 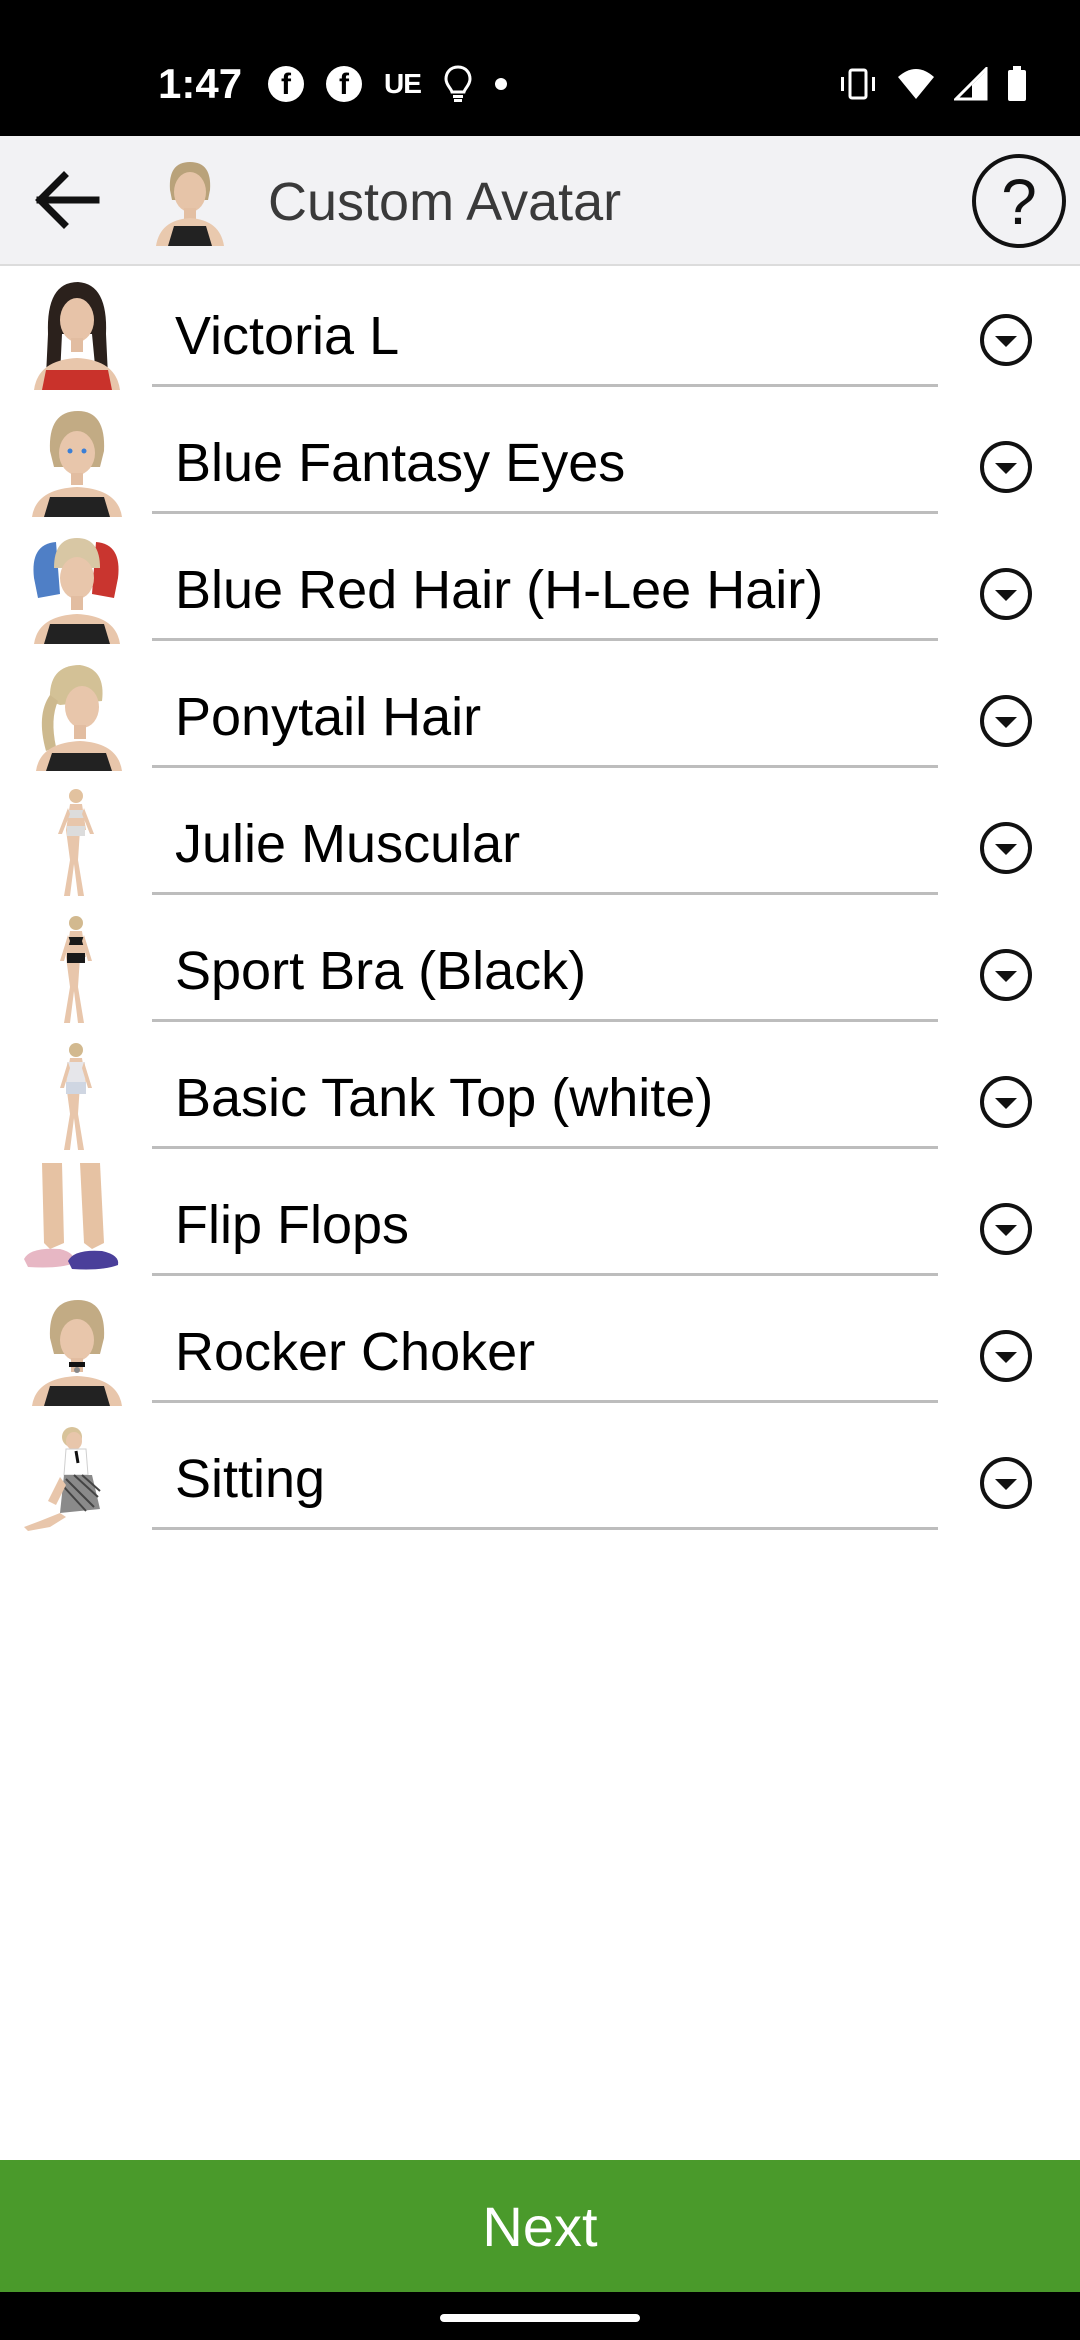 What do you see at coordinates (858, 84) in the screenshot?
I see `vibrate-icon` at bounding box center [858, 84].